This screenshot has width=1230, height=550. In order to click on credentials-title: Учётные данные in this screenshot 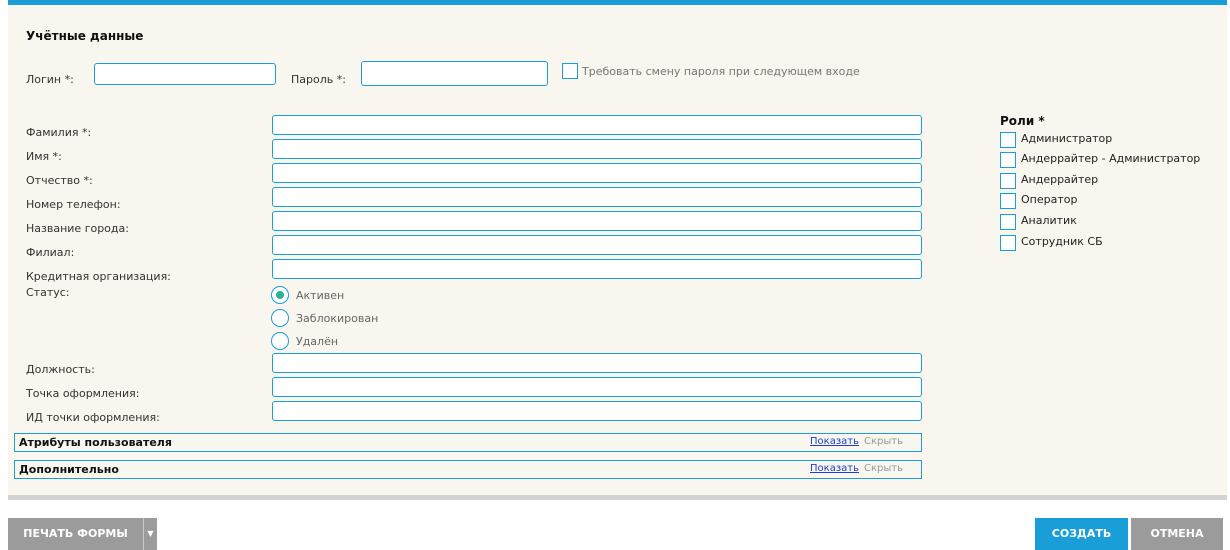, I will do `click(85, 36)`.